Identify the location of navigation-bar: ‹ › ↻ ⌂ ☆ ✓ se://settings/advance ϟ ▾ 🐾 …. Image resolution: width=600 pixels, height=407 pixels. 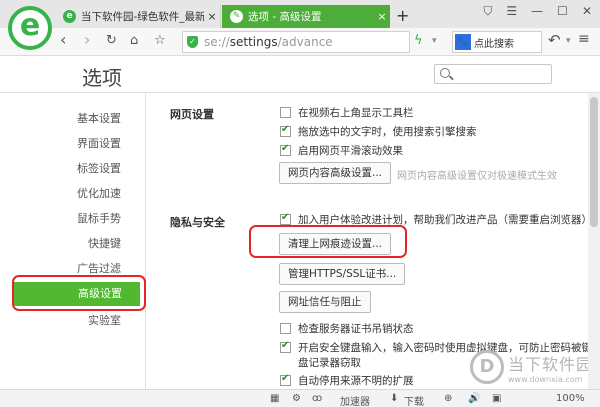
(300, 42).